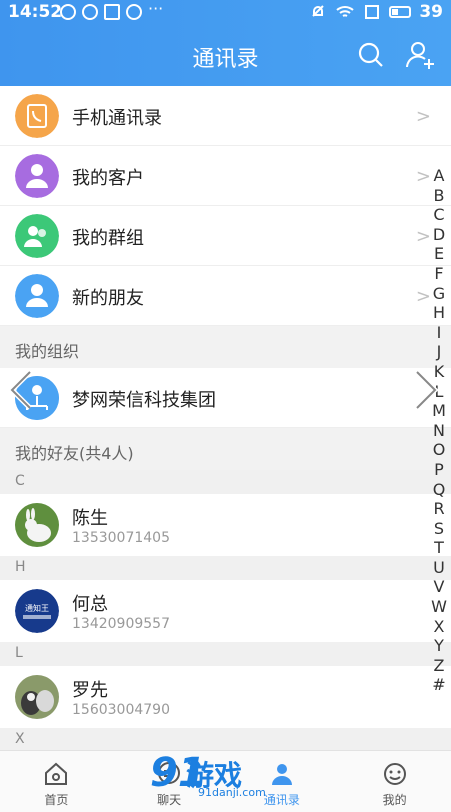  What do you see at coordinates (439, 568) in the screenshot?
I see `alpha-index-letter: U` at bounding box center [439, 568].